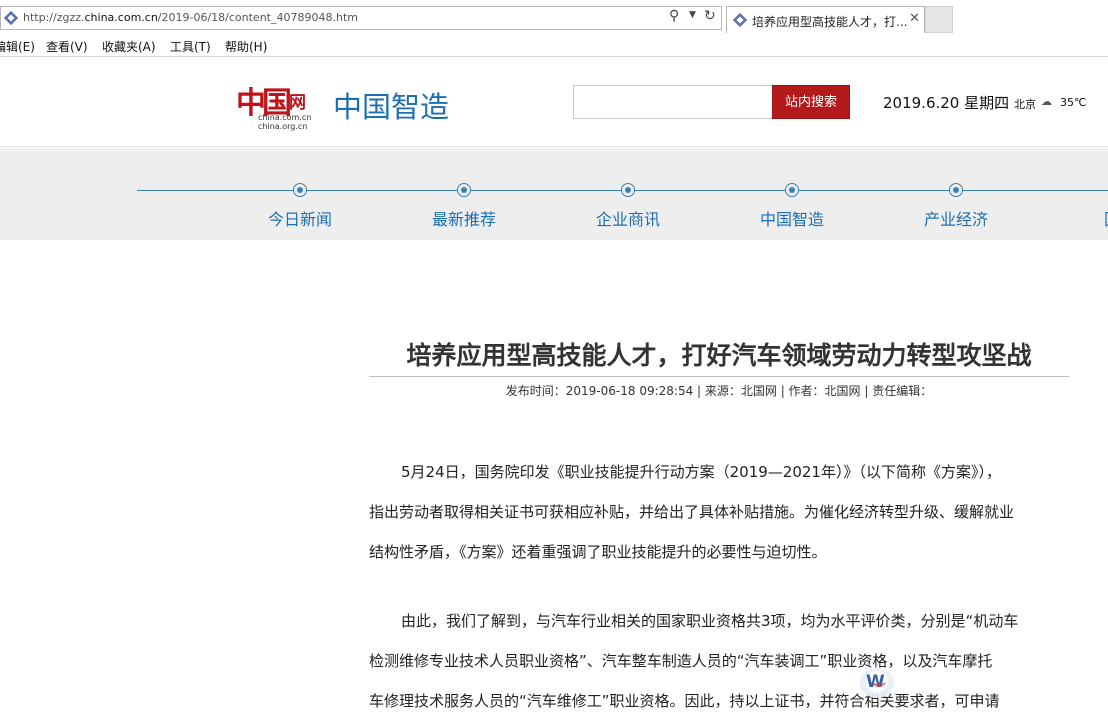  What do you see at coordinates (1076, 207) in the screenshot?
I see `nav-item-partial: 国` at bounding box center [1076, 207].